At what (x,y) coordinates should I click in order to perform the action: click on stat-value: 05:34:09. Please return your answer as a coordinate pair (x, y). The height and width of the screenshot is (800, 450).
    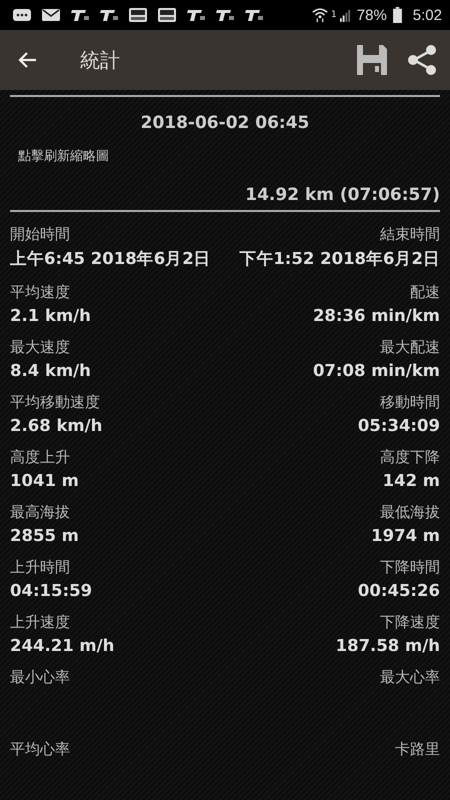
    Looking at the image, I should click on (399, 425).